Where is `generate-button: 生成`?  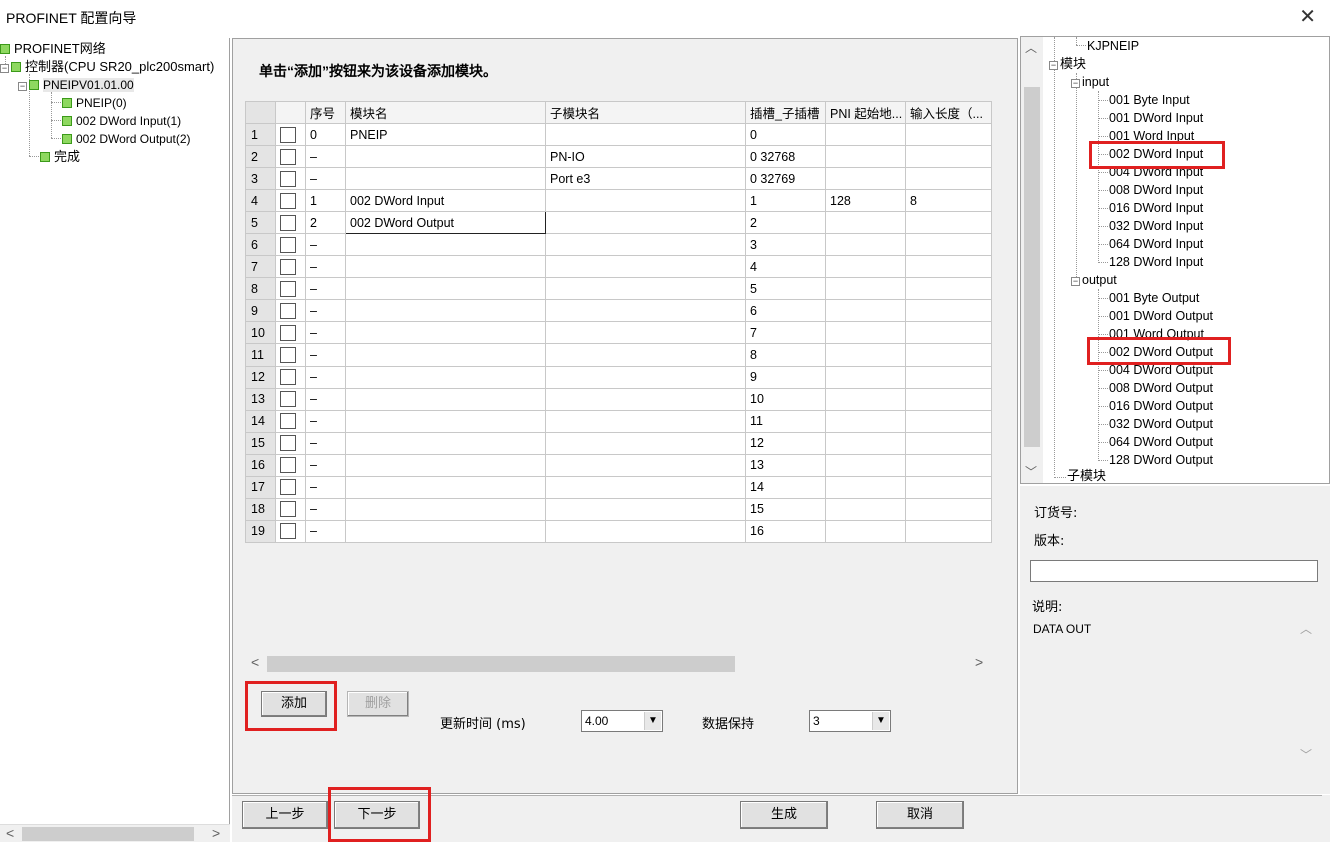
generate-button: 生成 is located at coordinates (784, 815).